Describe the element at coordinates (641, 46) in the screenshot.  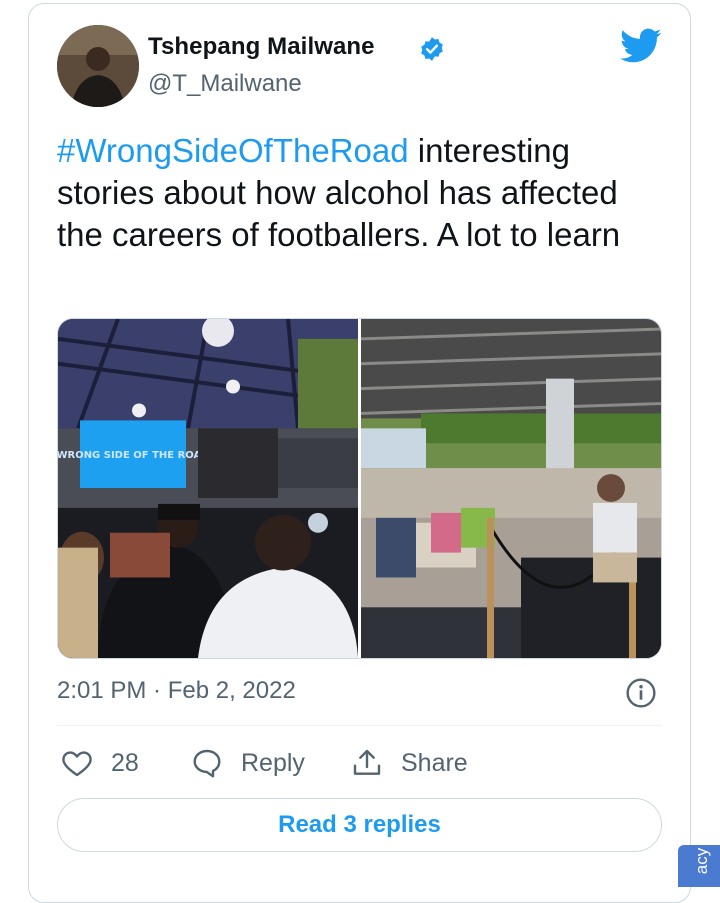
I see `twitter-bird-icon` at that location.